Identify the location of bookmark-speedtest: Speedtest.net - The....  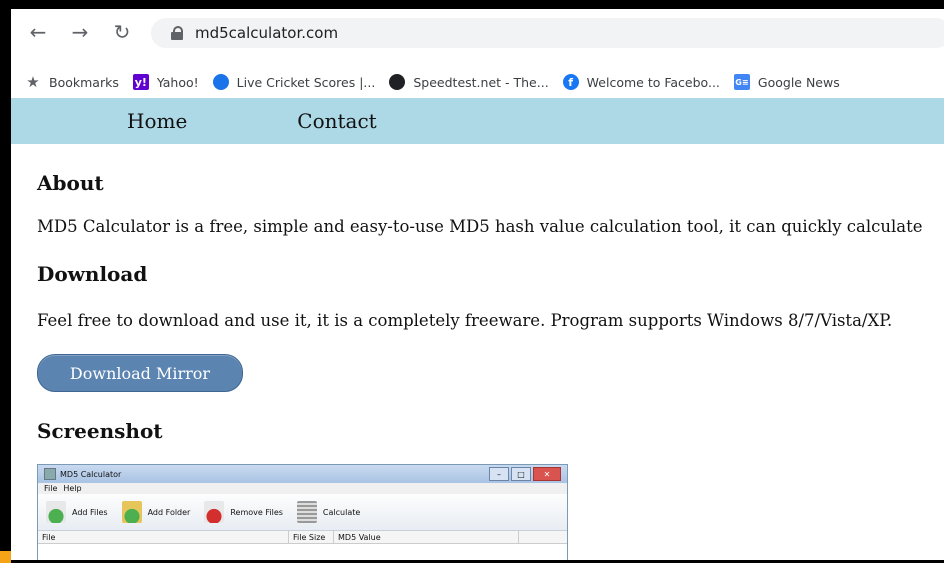
(469, 82).